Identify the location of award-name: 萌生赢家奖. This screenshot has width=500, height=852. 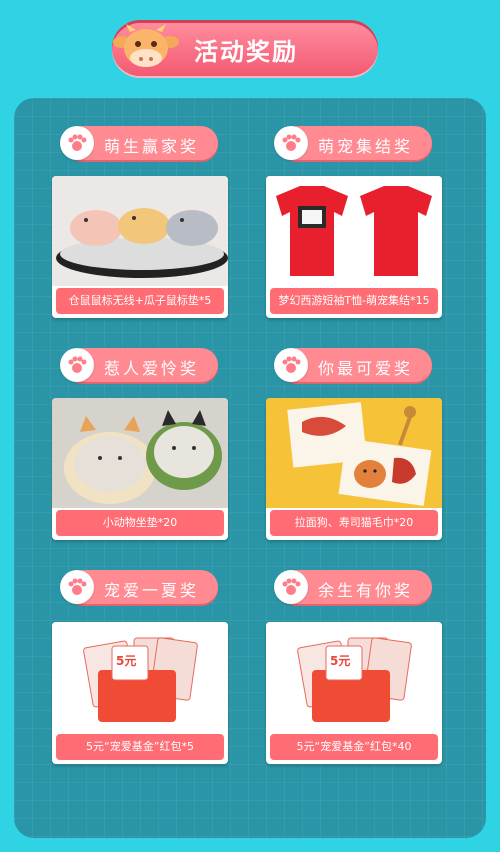
(152, 146).